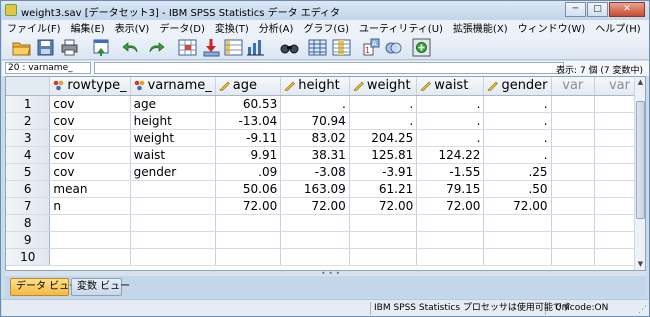 The height and width of the screenshot is (317, 650). What do you see at coordinates (173, 104) in the screenshot?
I see `data-cell: age` at bounding box center [173, 104].